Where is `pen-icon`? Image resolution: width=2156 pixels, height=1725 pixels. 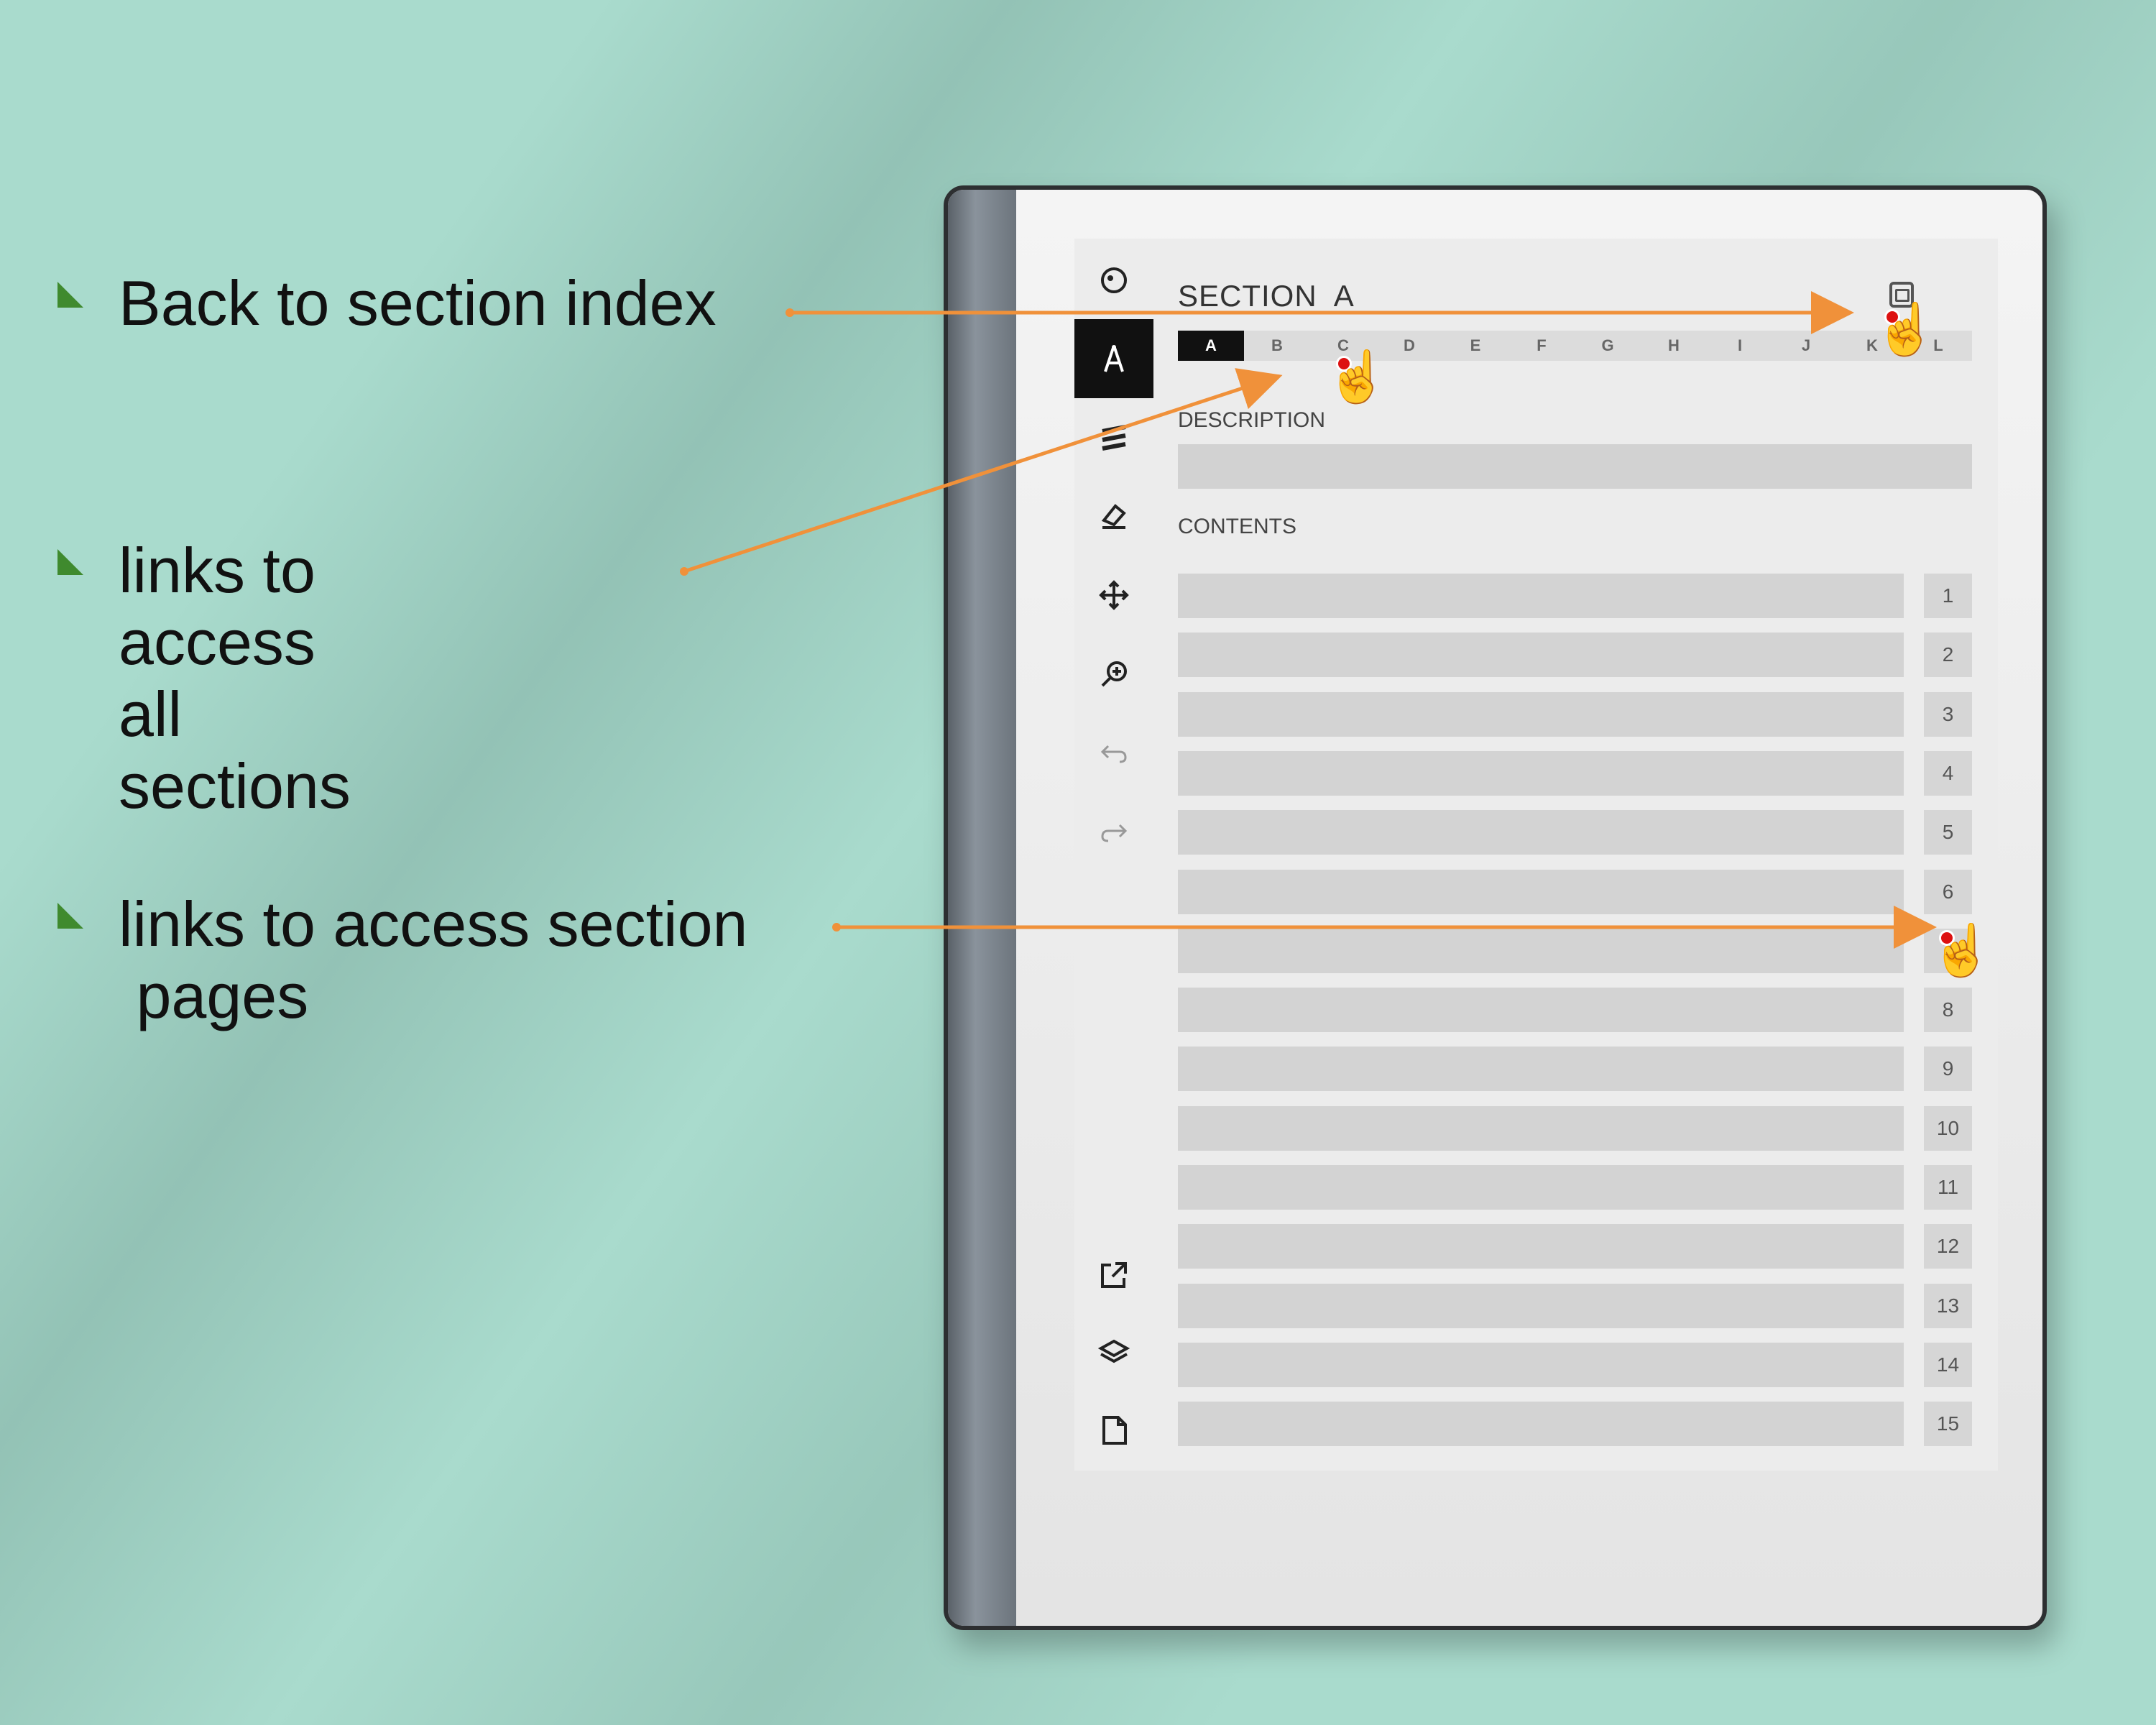
pen-icon is located at coordinates (1113, 358).